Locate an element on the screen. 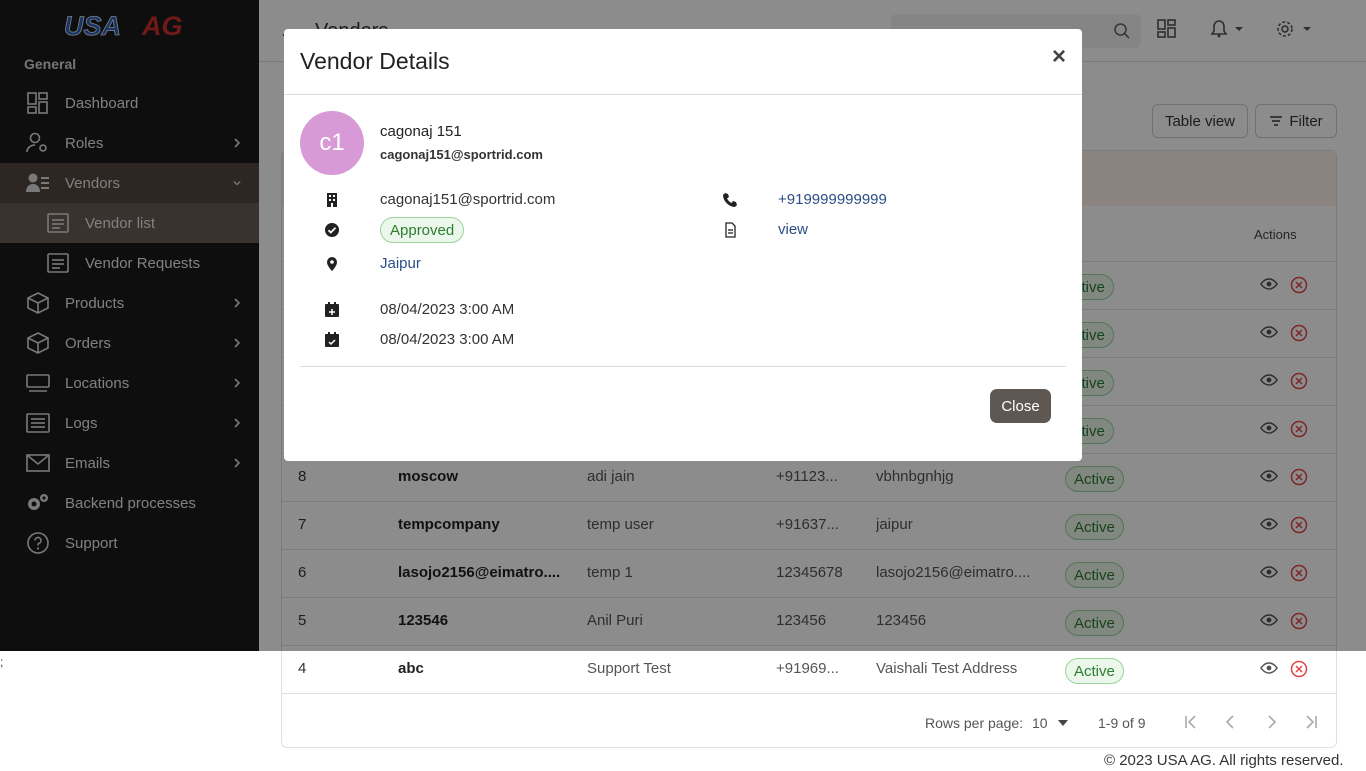  close-button: Close is located at coordinates (1020, 406).